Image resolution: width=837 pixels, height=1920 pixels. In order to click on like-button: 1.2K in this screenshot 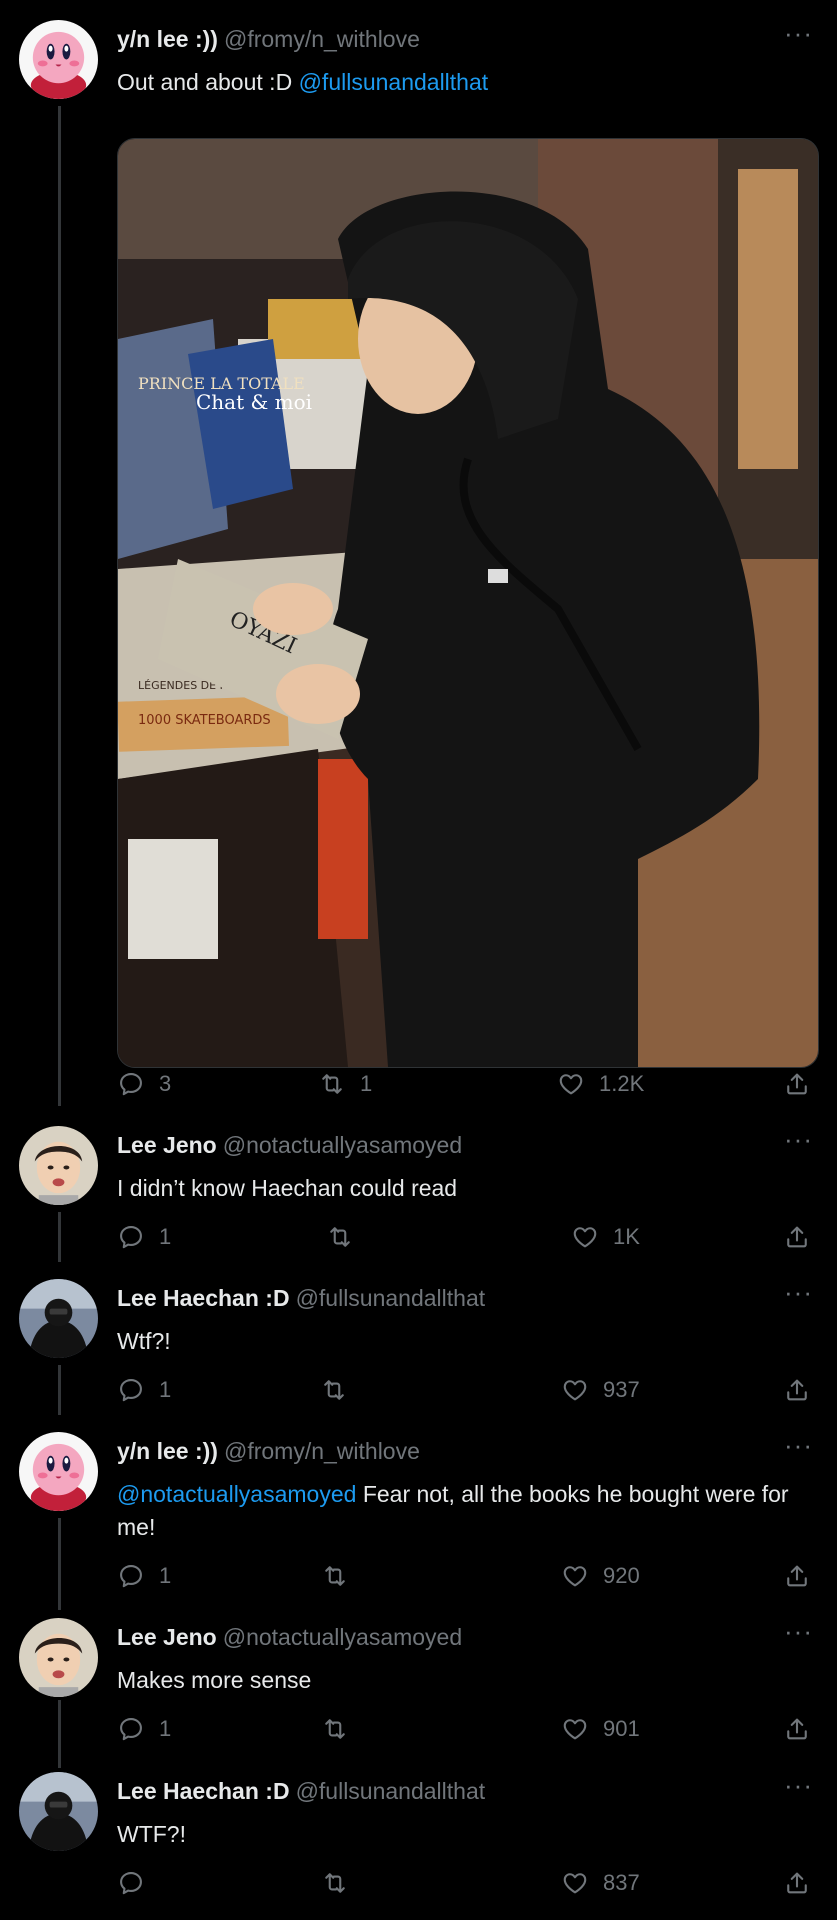, I will do `click(600, 1084)`.